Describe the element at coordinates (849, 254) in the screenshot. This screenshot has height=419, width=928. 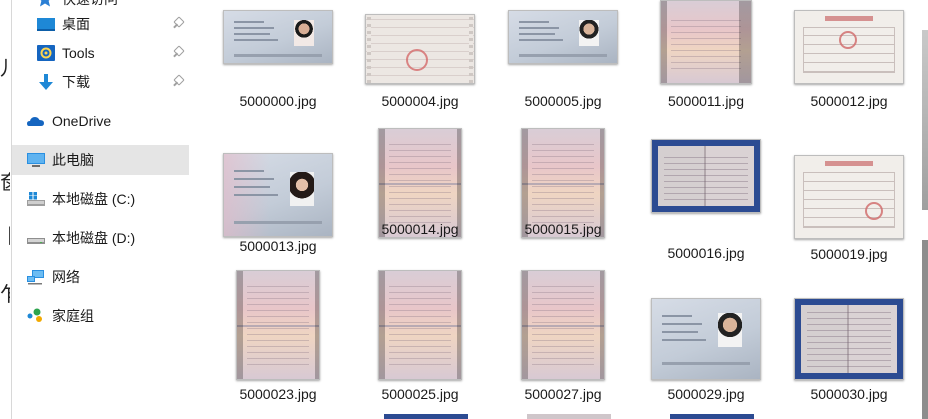
I see `file-name: 5000019.jpg` at that location.